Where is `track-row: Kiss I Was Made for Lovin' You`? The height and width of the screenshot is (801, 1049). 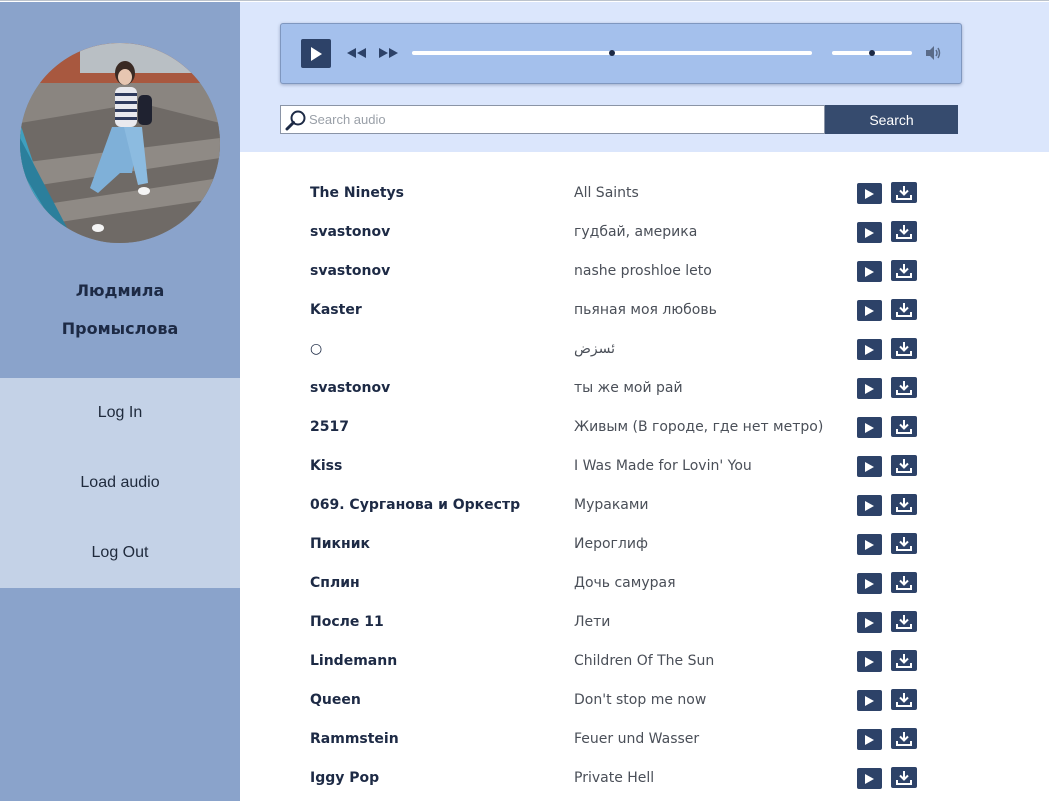
track-row: Kiss I Was Made for Lovin' You is located at coordinates (620, 466).